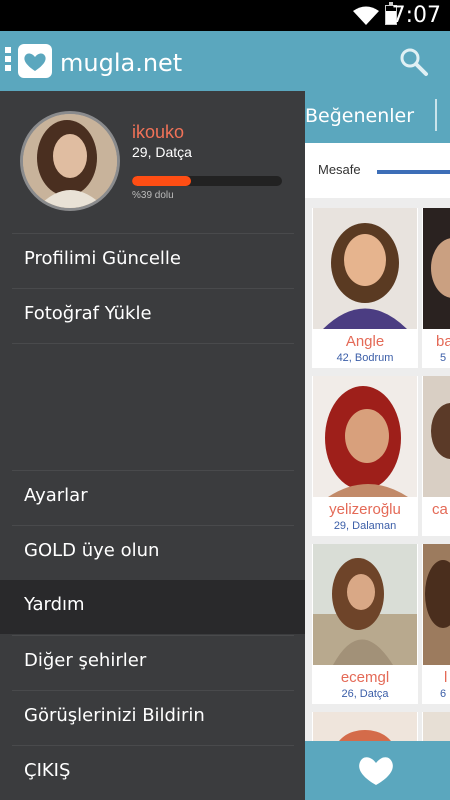 The height and width of the screenshot is (800, 450). I want to click on tab-likers: Beğenenler, so click(359, 116).